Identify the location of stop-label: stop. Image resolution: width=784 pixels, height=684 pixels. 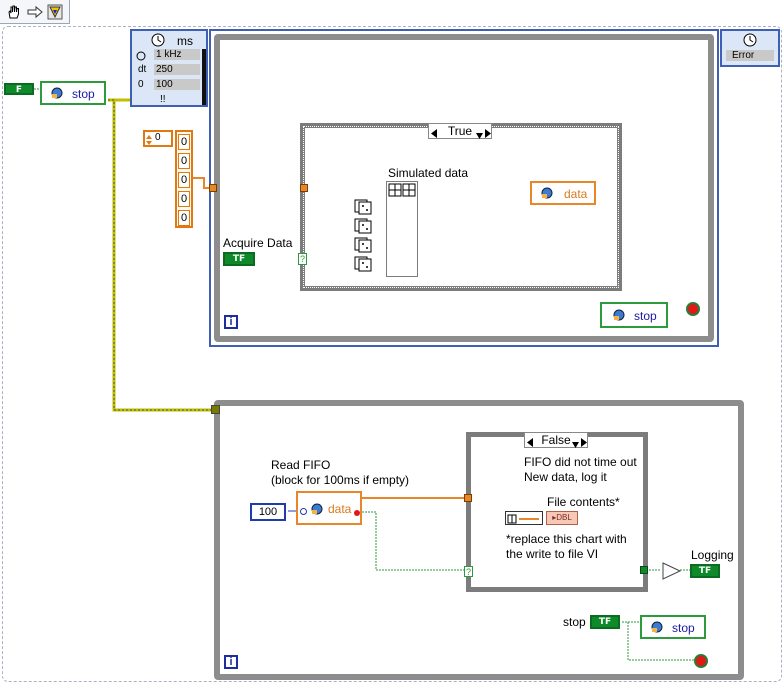
(574, 622).